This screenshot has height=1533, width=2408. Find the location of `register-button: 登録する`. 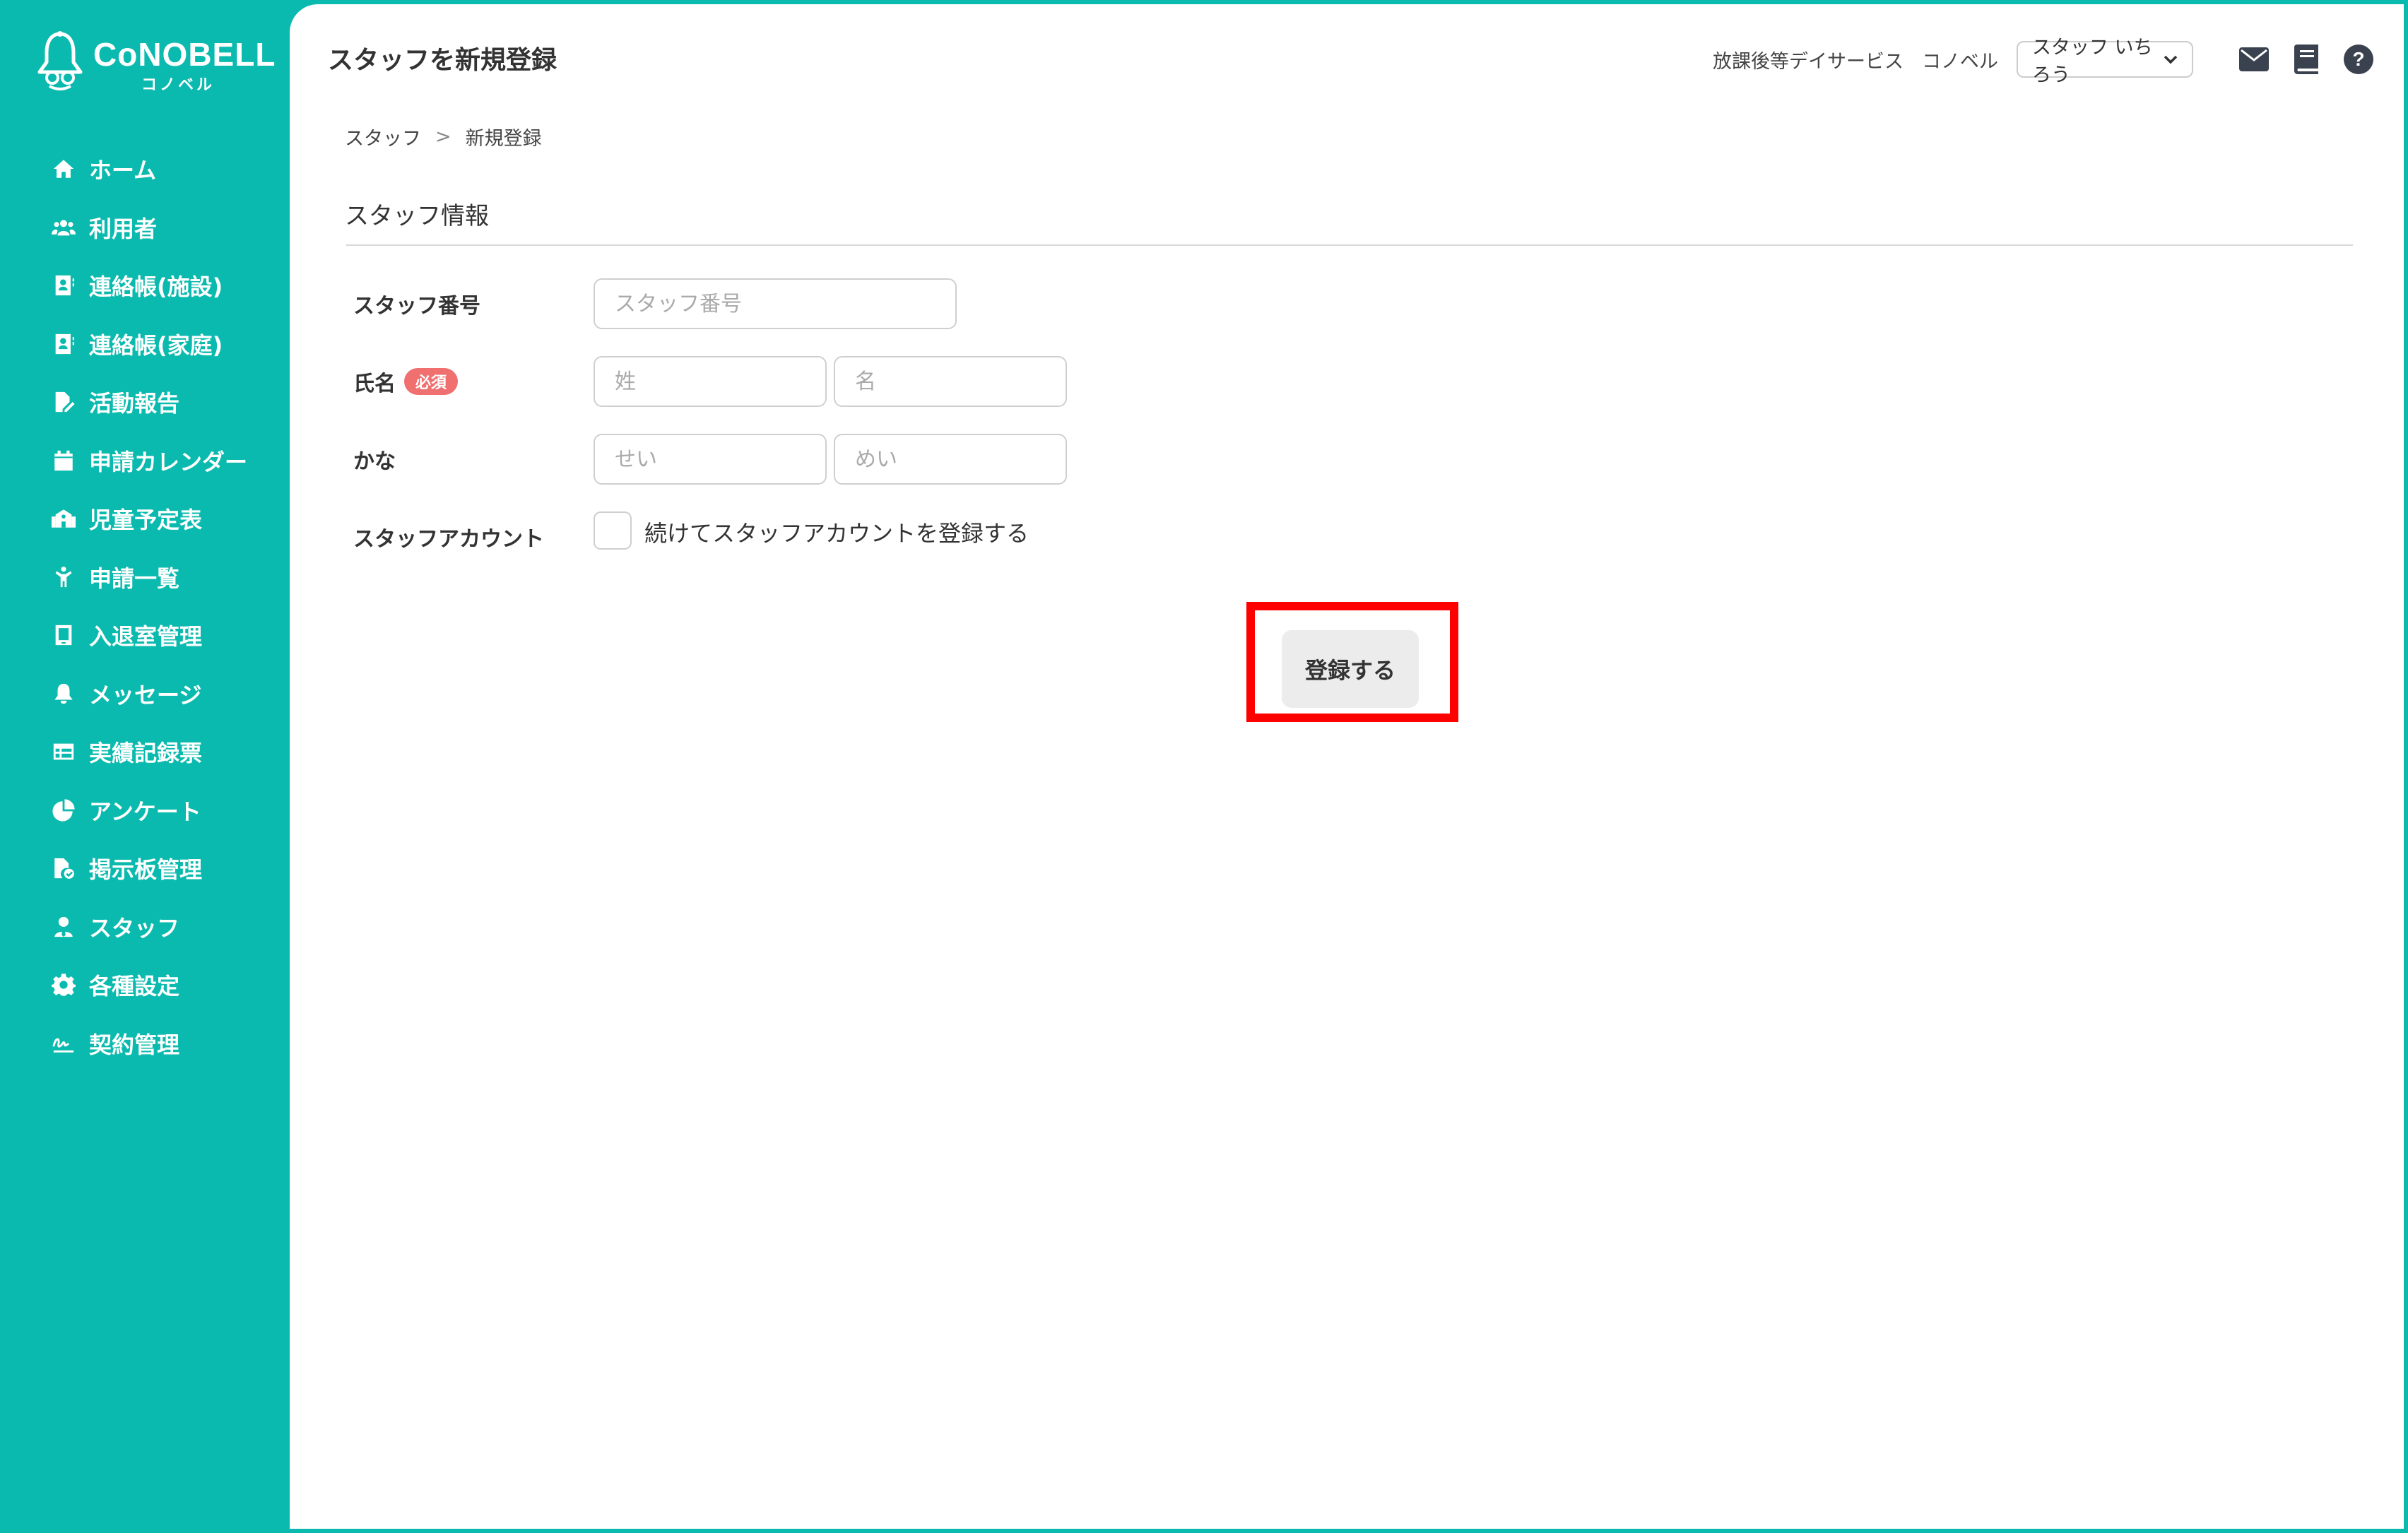

register-button: 登録する is located at coordinates (1350, 669).